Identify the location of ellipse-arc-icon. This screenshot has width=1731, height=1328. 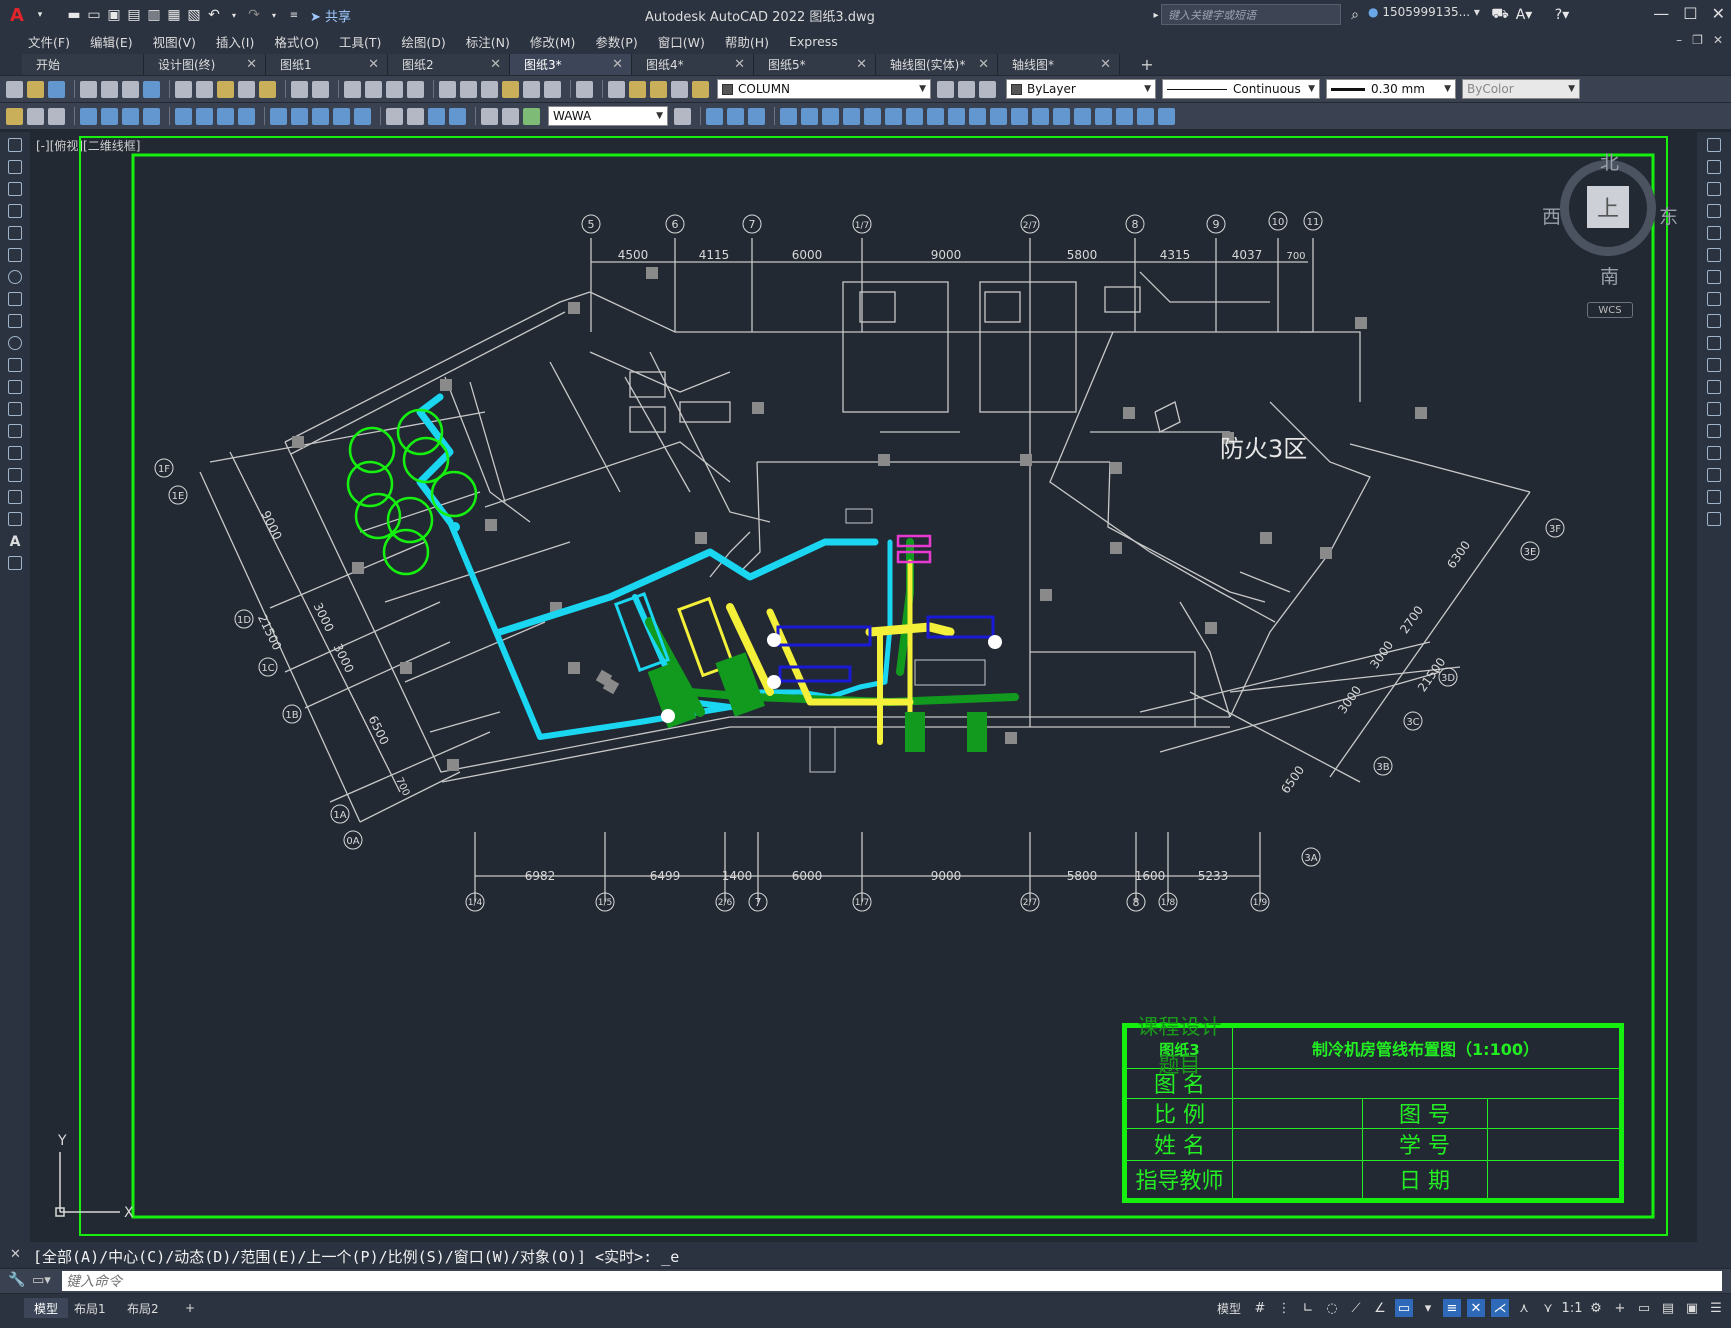
(15, 365).